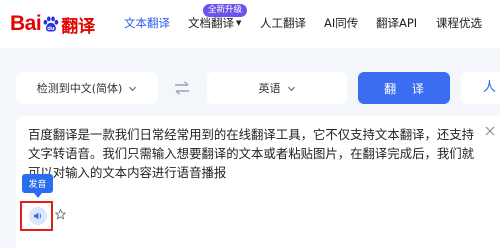 The image size is (500, 248). Describe the element at coordinates (79, 88) in the screenshot. I see `source-language-label: 检测到中文(简体)` at that location.